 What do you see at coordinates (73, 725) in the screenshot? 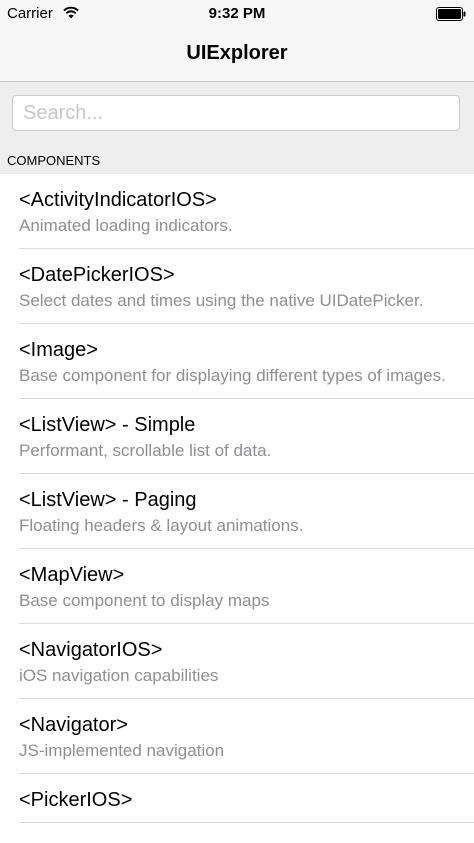
I see `list-item-title: <Navigator>` at bounding box center [73, 725].